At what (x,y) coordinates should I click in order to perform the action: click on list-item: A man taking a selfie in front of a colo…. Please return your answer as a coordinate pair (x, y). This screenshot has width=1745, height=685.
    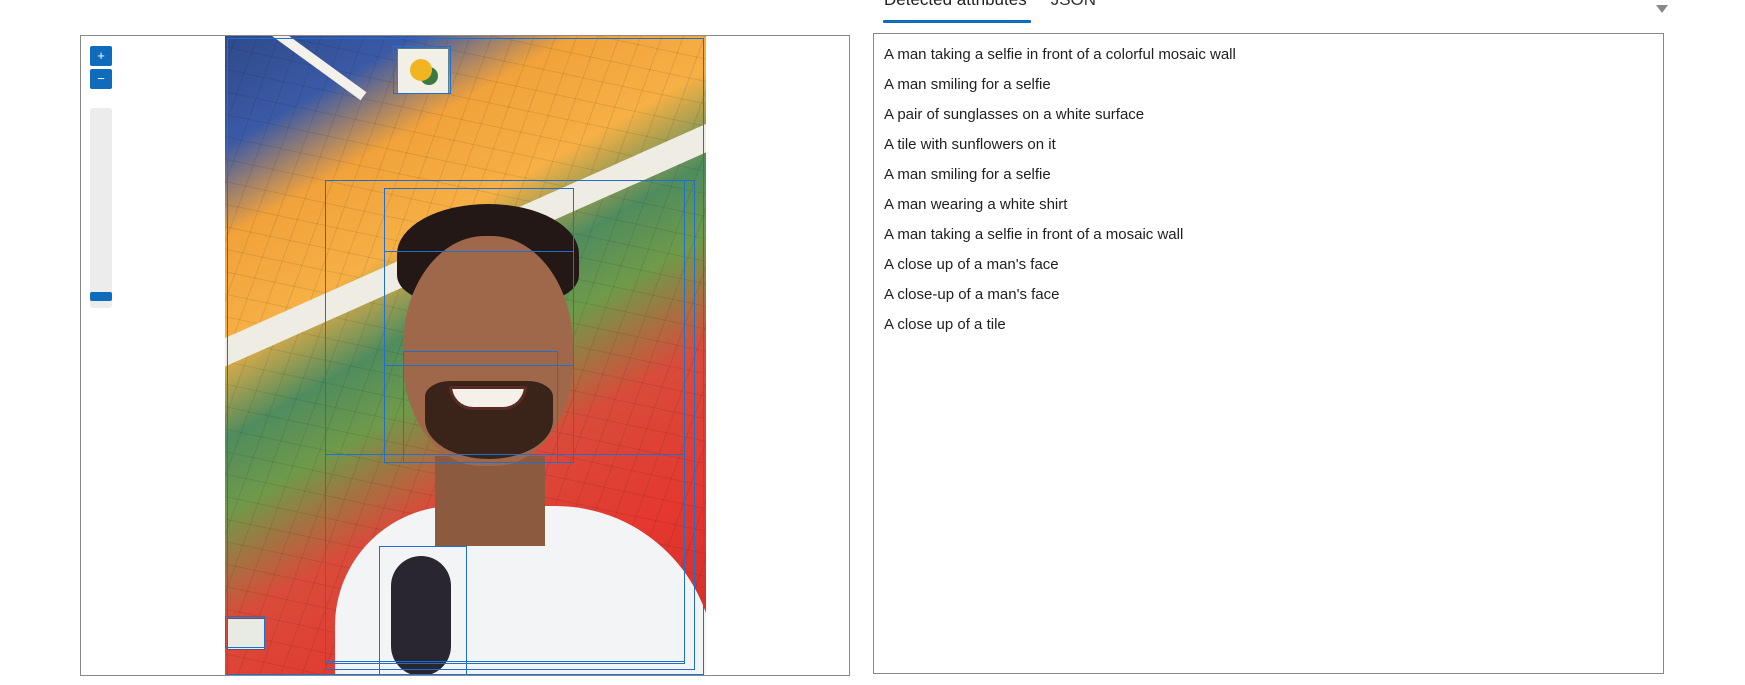
    Looking at the image, I should click on (1268, 55).